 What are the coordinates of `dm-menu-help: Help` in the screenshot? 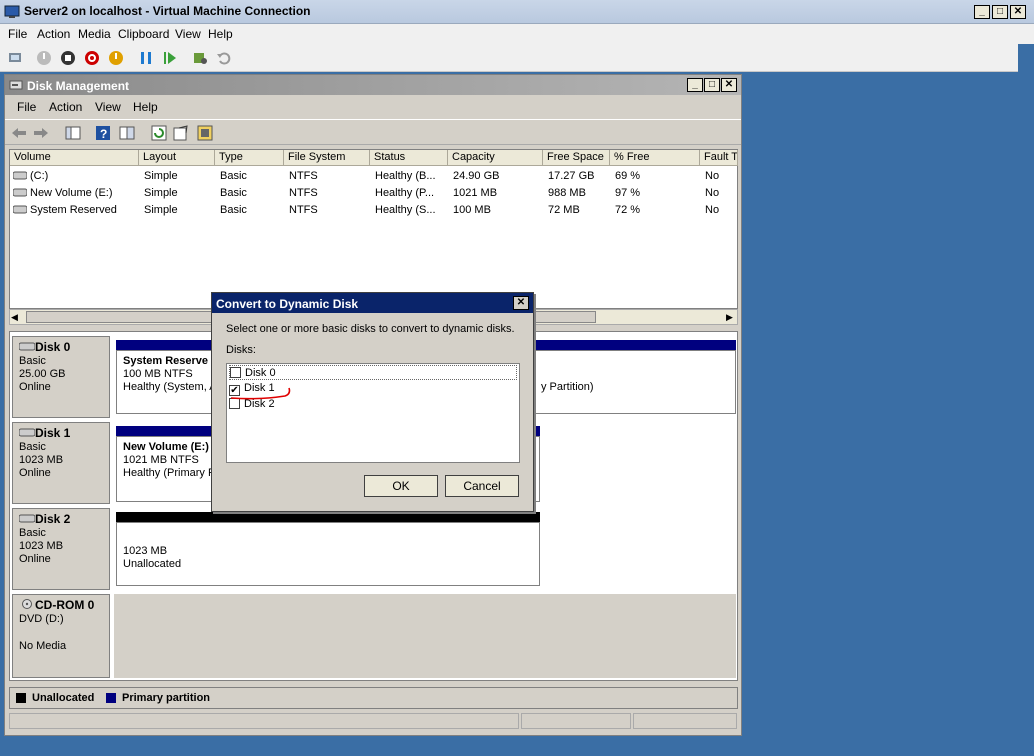 It's located at (145, 107).